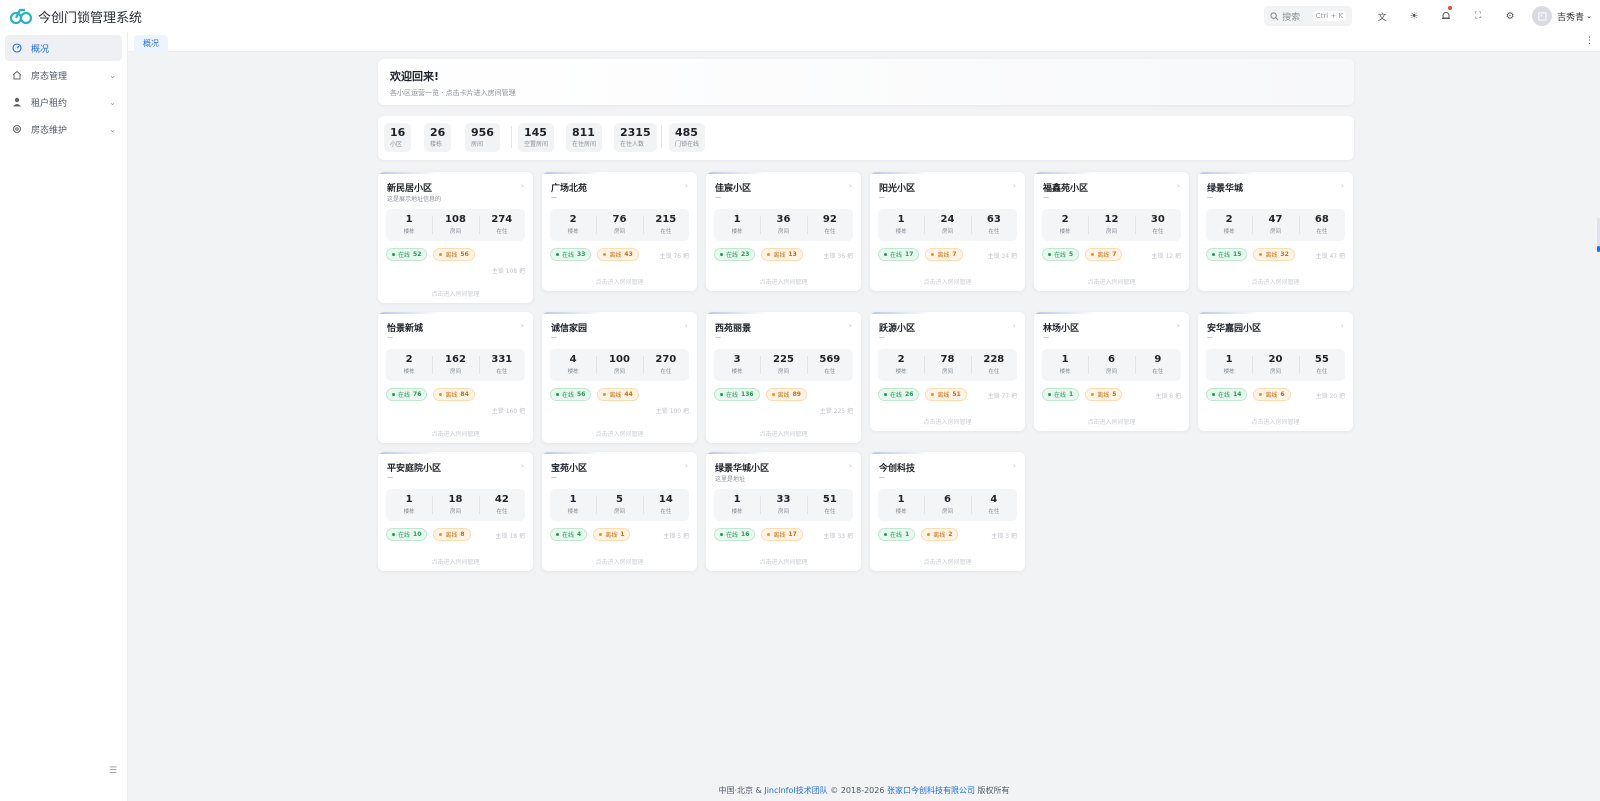  What do you see at coordinates (1478, 16) in the screenshot?
I see `fullscreen-button: ⛶` at bounding box center [1478, 16].